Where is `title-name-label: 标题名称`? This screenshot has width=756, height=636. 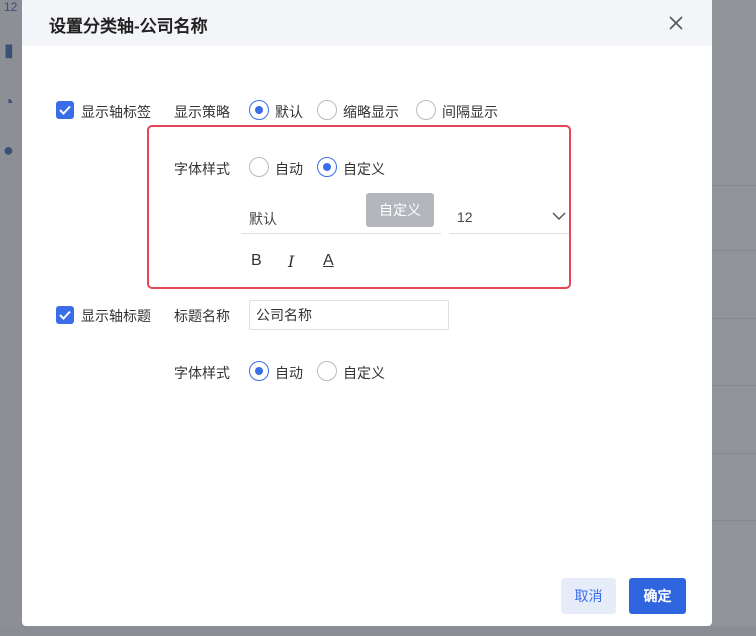 title-name-label: 标题名称 is located at coordinates (202, 316).